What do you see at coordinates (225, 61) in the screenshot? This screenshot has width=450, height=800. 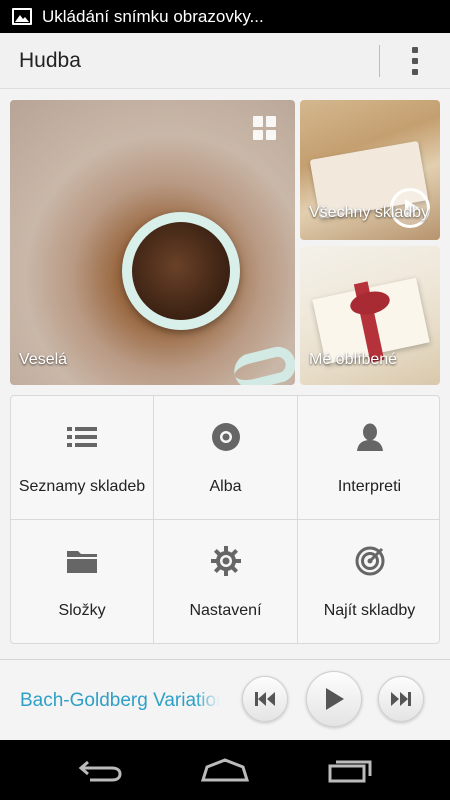 I see `action-bar: Hudba` at bounding box center [225, 61].